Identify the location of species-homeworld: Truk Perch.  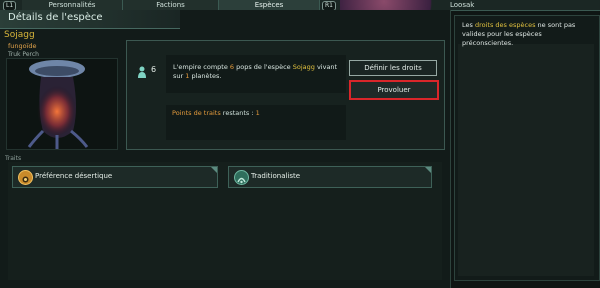
(23, 54).